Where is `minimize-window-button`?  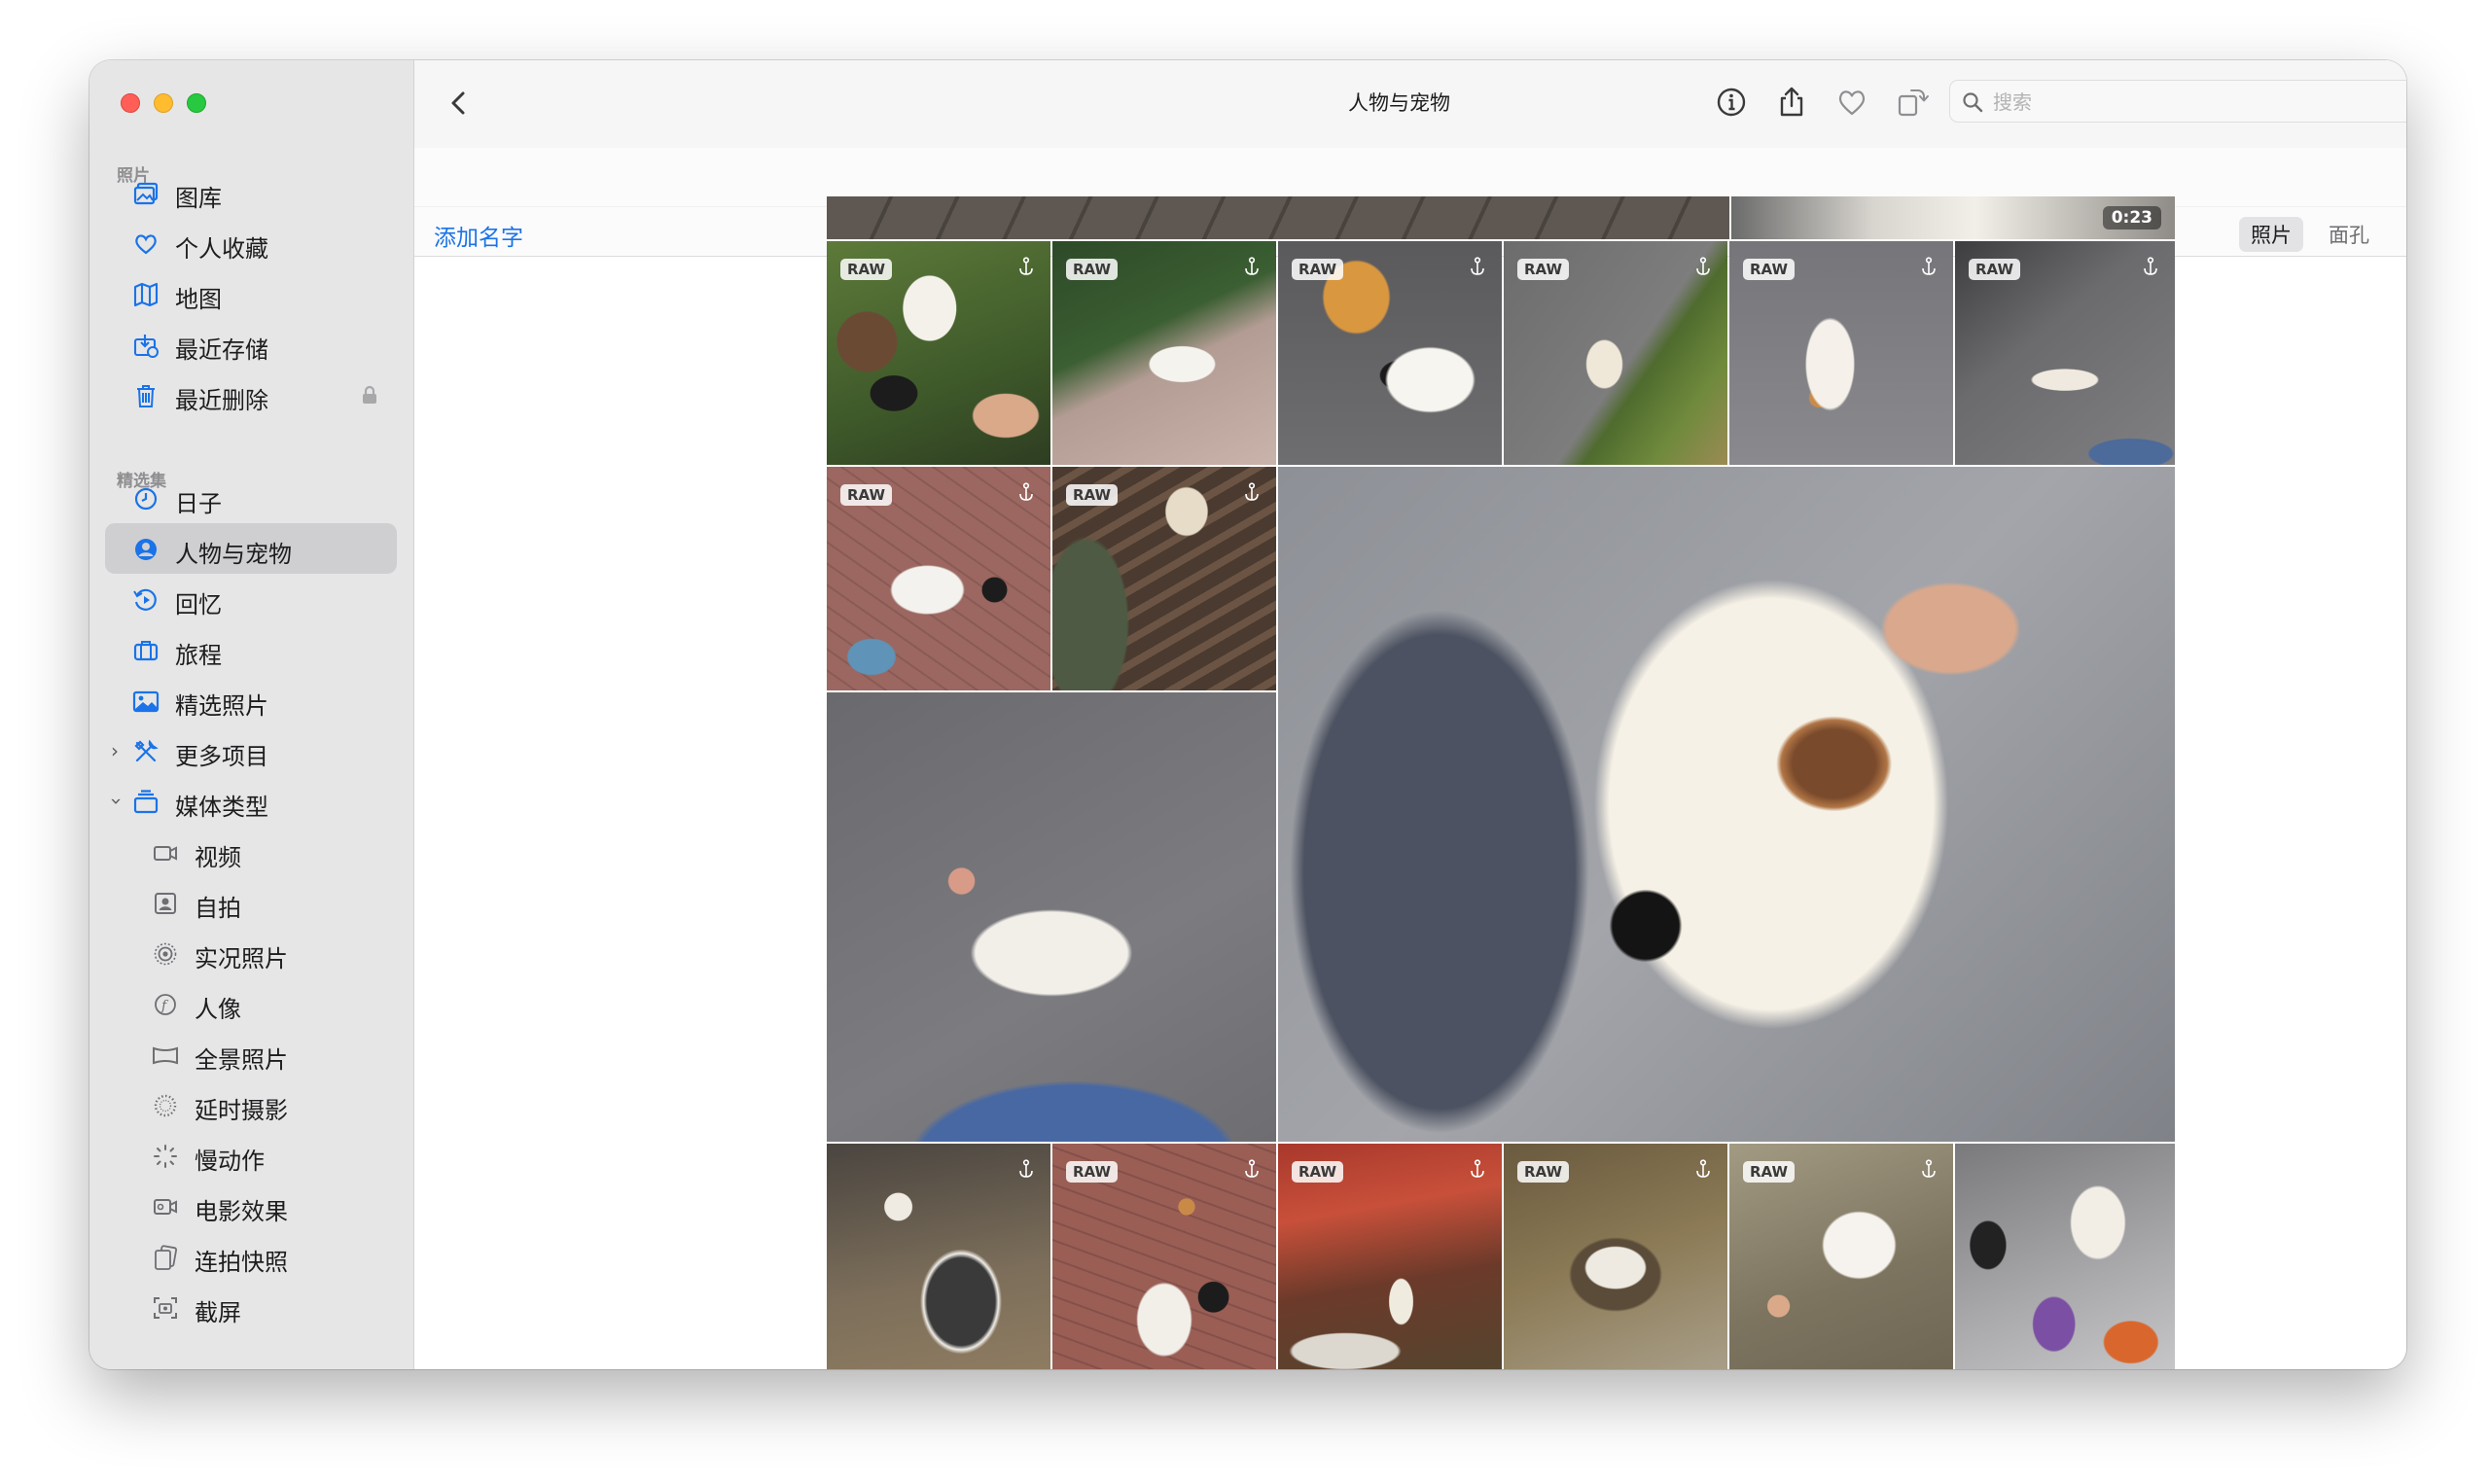 minimize-window-button is located at coordinates (163, 103).